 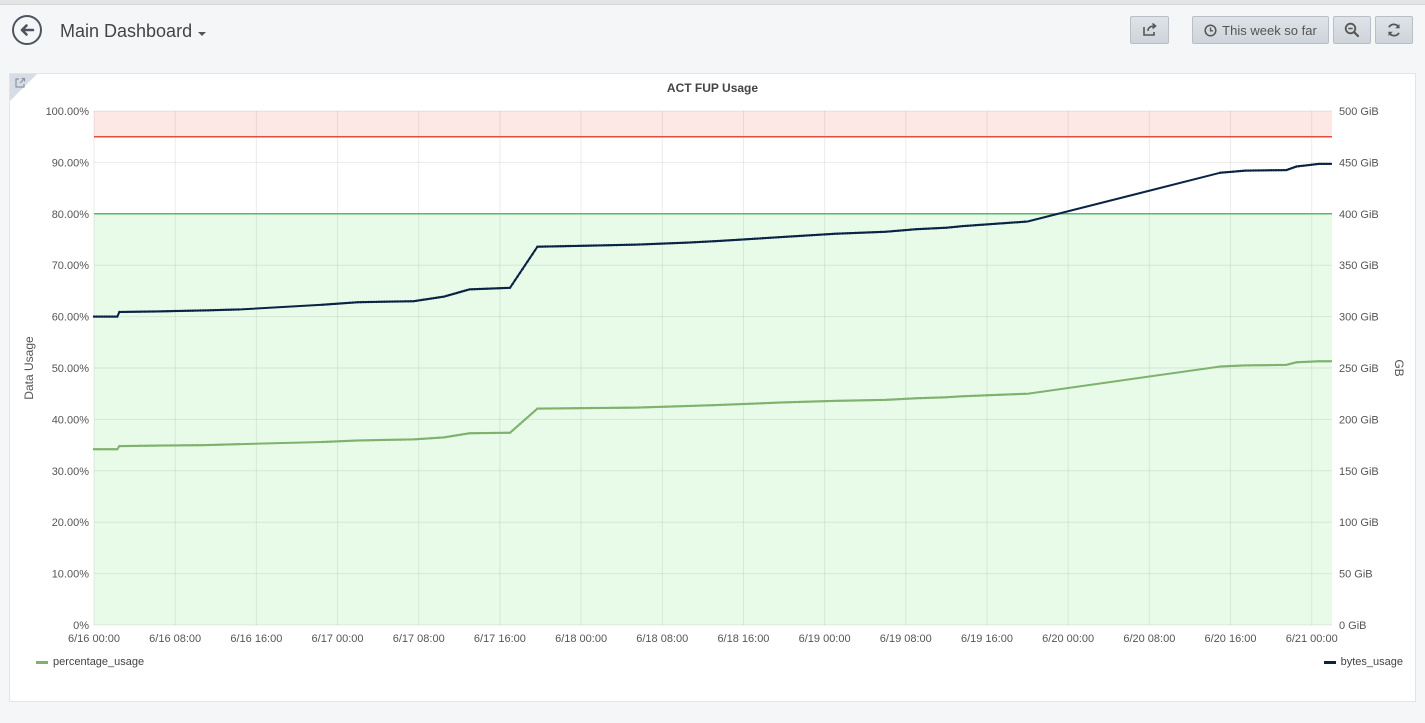 What do you see at coordinates (1149, 30) in the screenshot?
I see `share-button` at bounding box center [1149, 30].